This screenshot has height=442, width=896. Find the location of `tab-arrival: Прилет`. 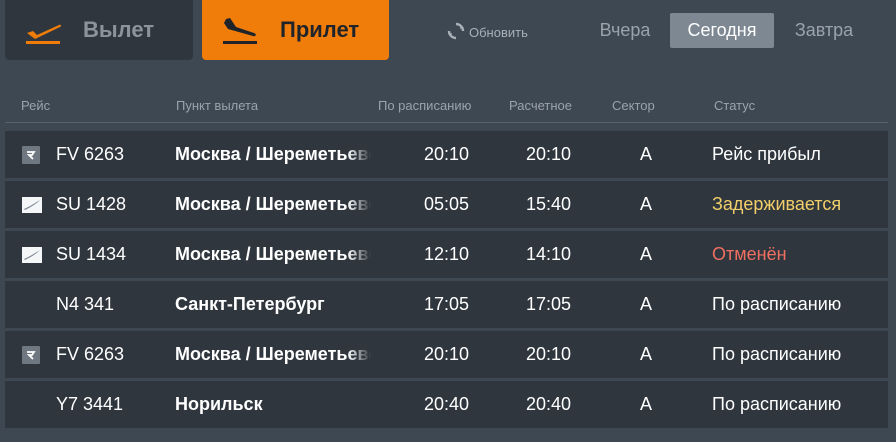

tab-arrival: Прилет is located at coordinates (295, 30).